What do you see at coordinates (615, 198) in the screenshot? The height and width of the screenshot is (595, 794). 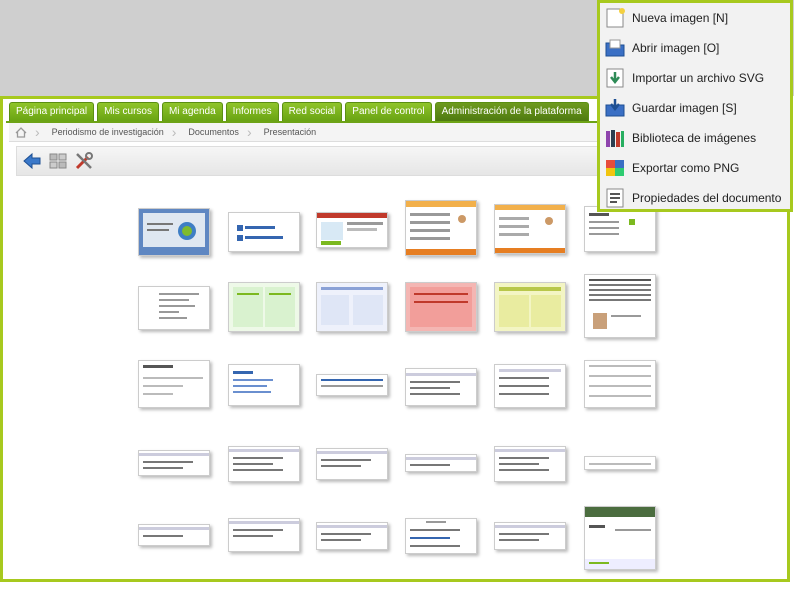 I see `document-properties-icon` at bounding box center [615, 198].